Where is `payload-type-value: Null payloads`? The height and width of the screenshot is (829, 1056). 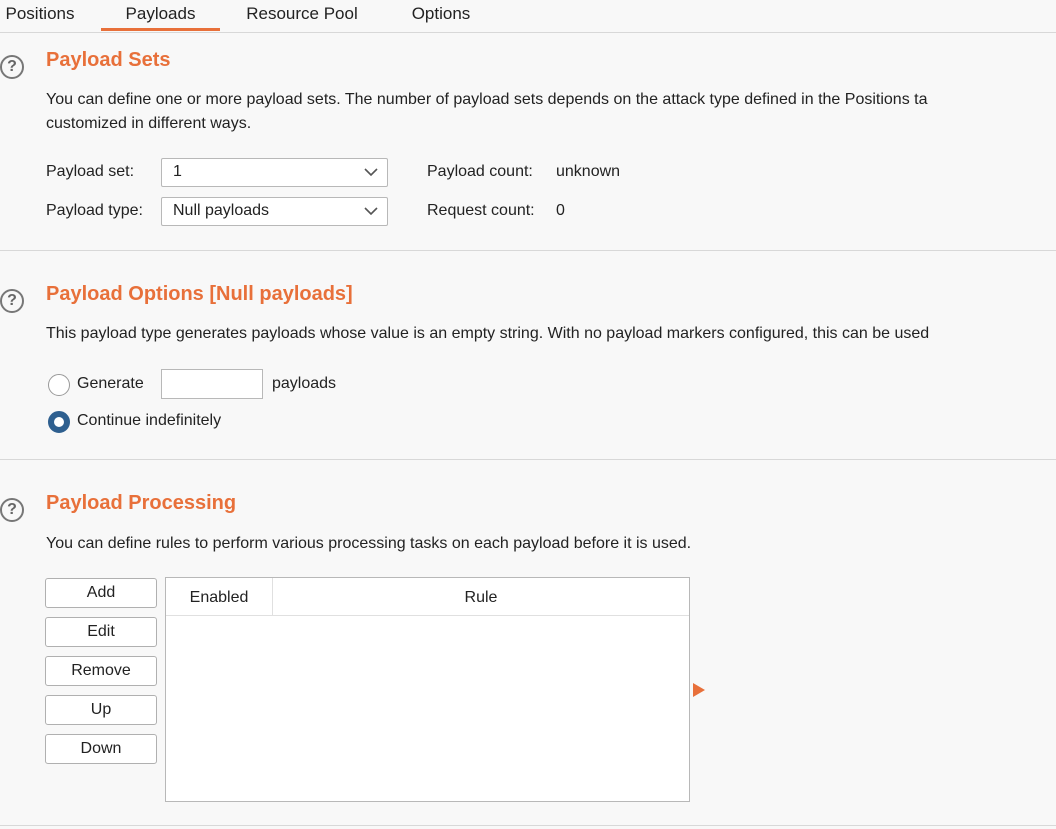
payload-type-value: Null payloads is located at coordinates (221, 210).